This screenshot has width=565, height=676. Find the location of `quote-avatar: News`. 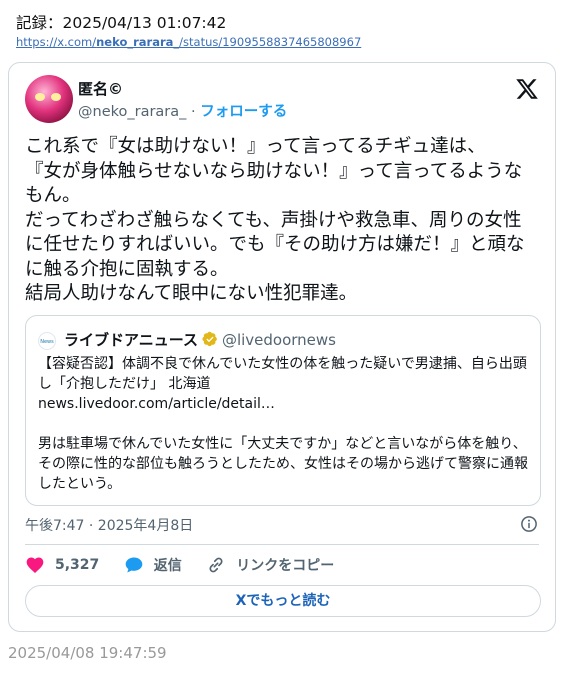

quote-avatar: News is located at coordinates (47, 341).